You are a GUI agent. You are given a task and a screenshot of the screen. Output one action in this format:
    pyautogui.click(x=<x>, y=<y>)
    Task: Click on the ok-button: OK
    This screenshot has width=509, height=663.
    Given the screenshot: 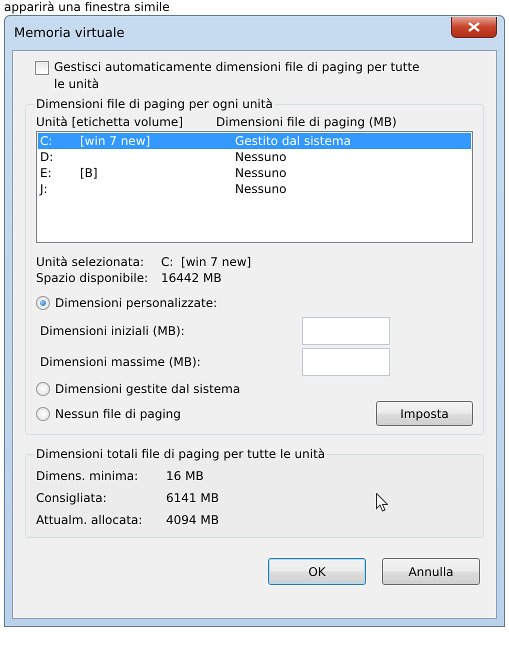 What is the action you would take?
    pyautogui.click(x=317, y=571)
    